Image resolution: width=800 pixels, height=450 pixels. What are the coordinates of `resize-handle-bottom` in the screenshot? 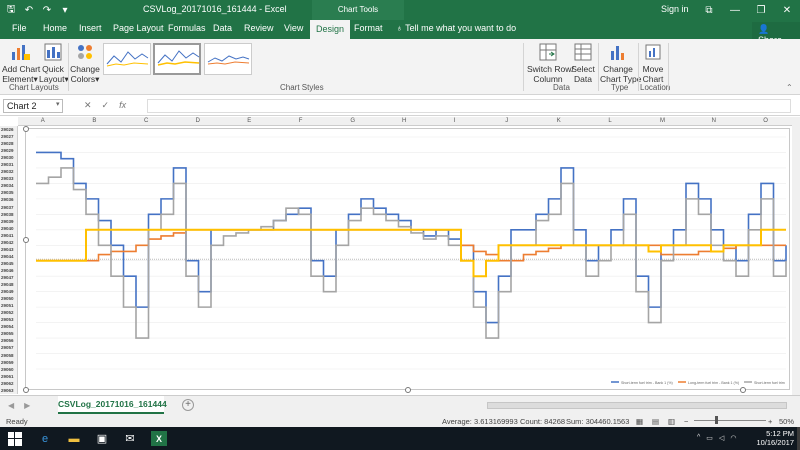 It's located at (408, 390).